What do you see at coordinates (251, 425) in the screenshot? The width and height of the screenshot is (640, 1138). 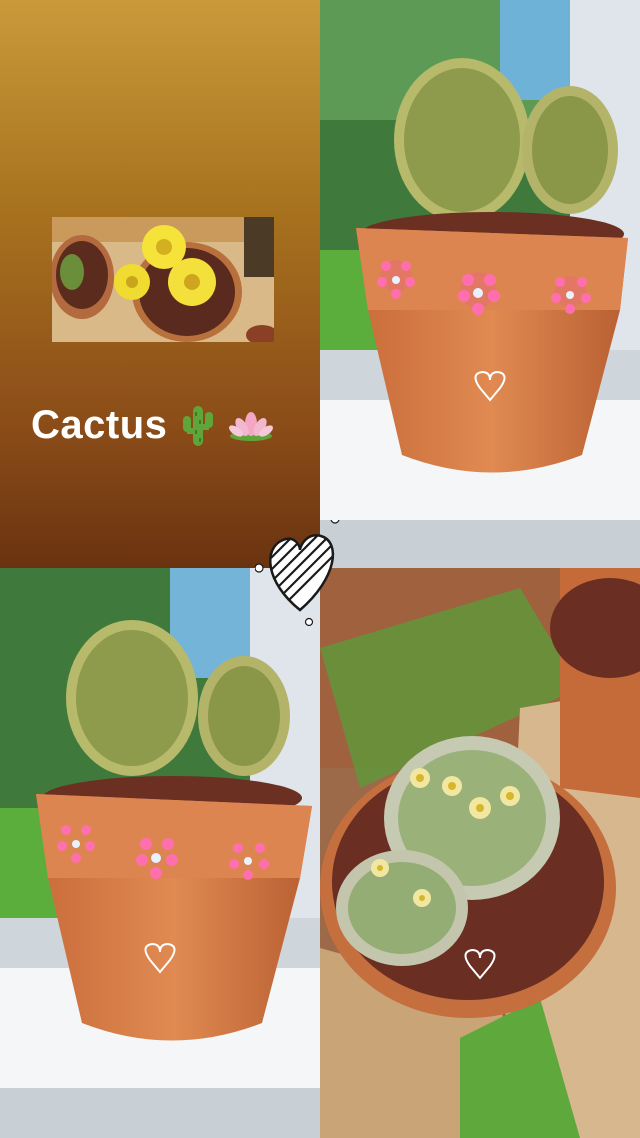 I see `lotus-emoji-icon` at bounding box center [251, 425].